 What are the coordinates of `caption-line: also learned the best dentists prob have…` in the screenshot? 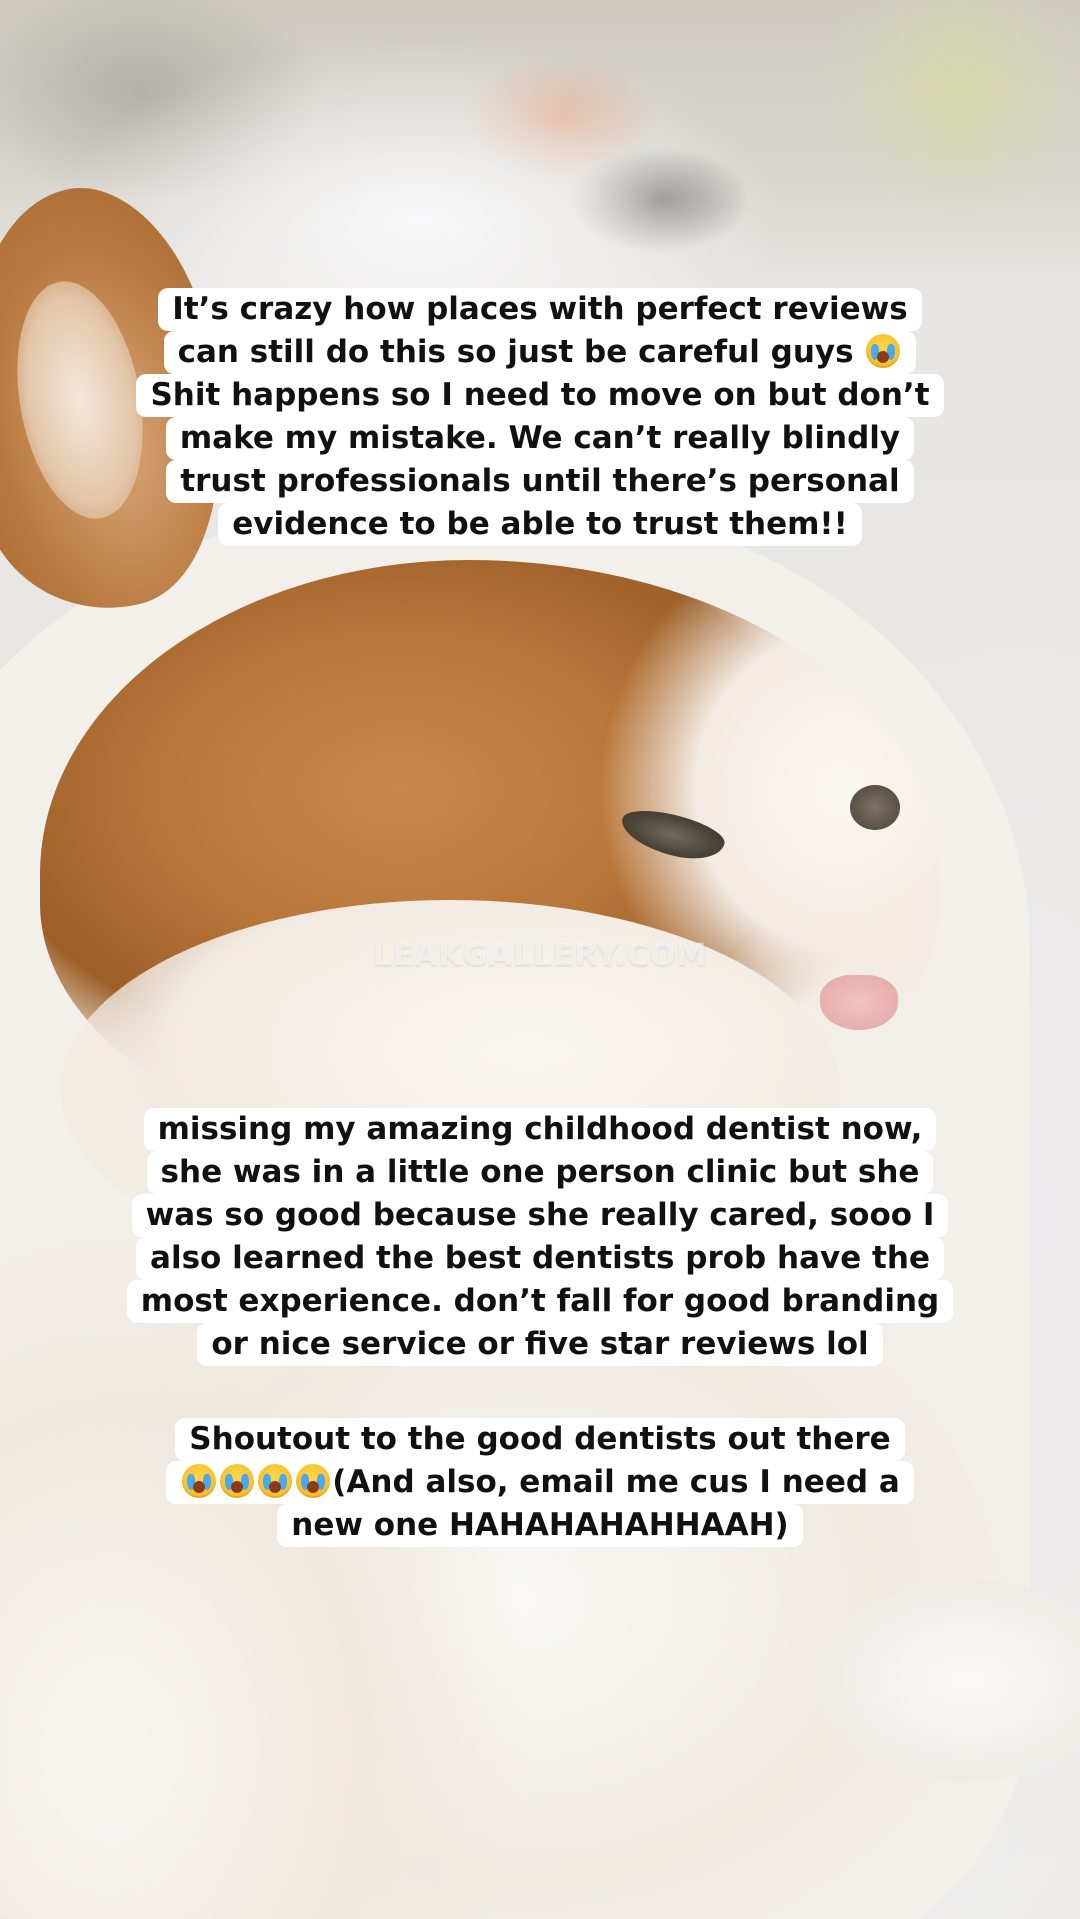 It's located at (540, 1258).